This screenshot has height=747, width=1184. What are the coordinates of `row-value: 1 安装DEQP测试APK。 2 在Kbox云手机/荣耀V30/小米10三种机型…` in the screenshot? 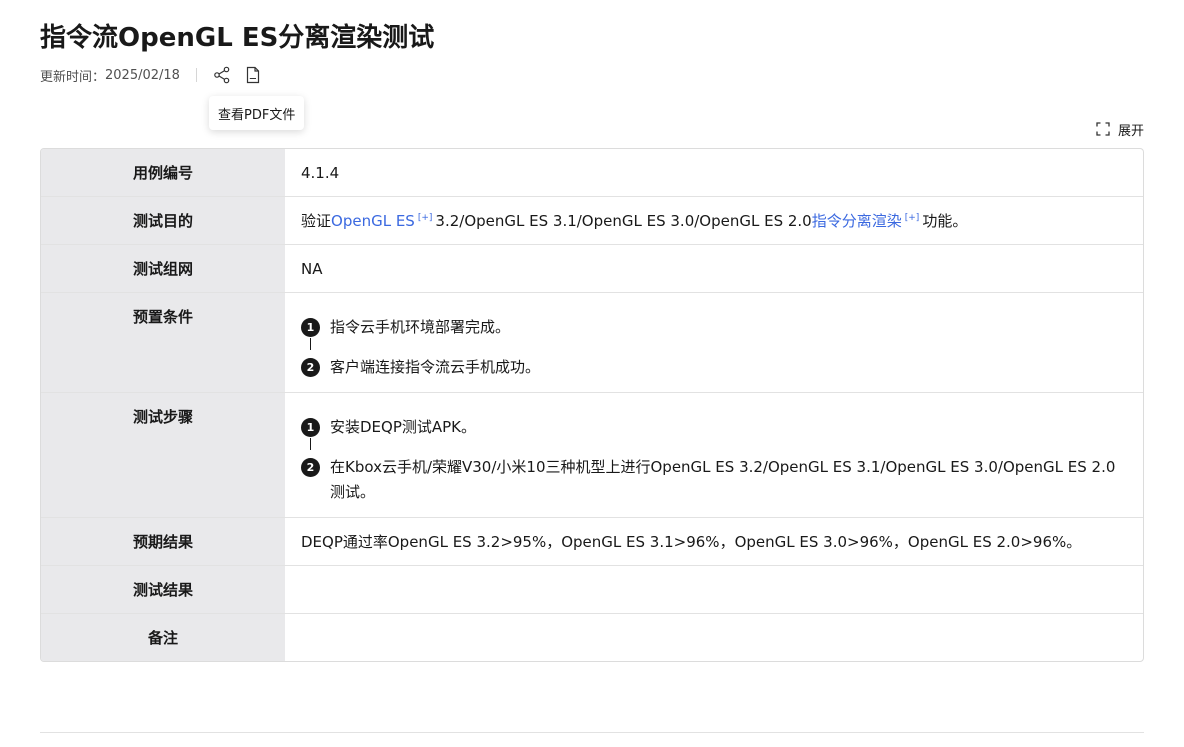 It's located at (714, 455).